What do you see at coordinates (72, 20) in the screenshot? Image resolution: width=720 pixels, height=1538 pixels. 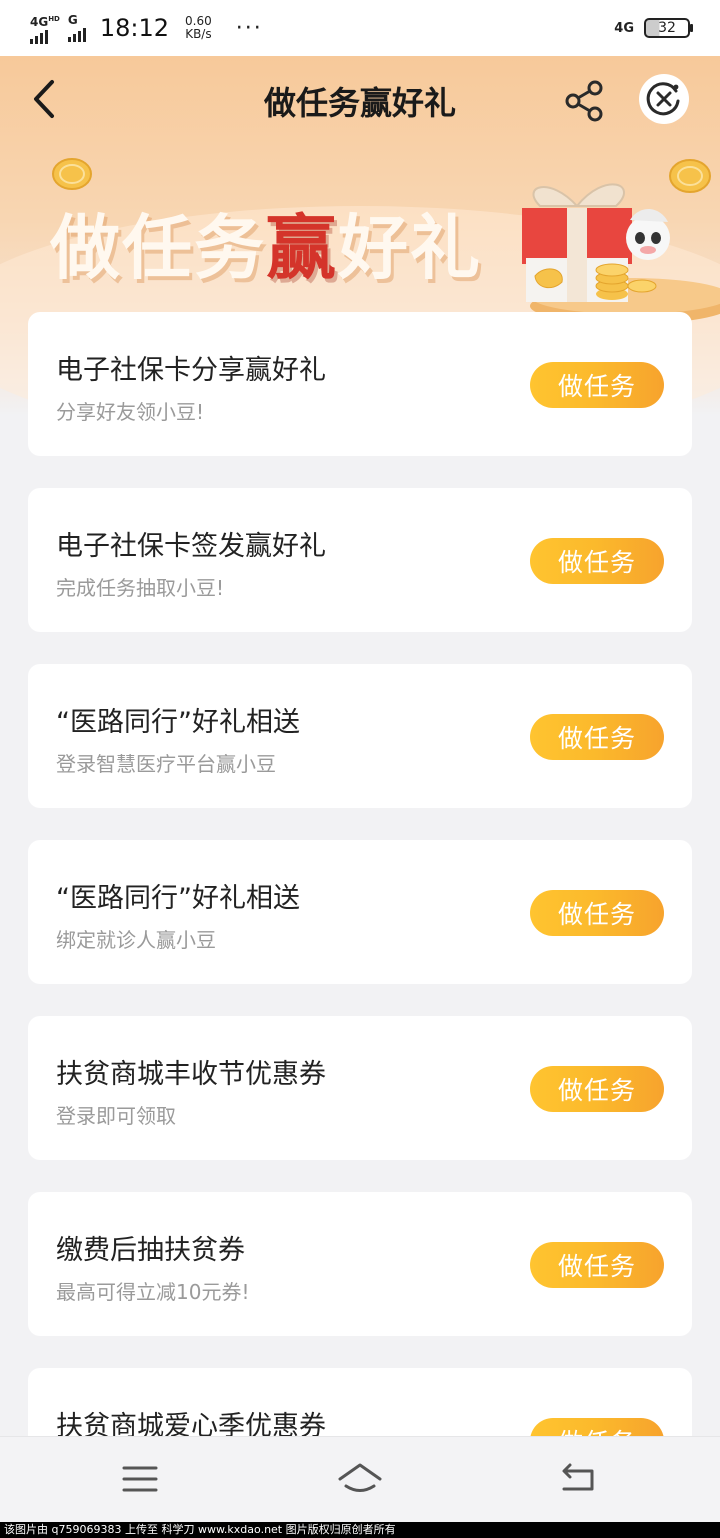 I see `network-type-2: G` at bounding box center [72, 20].